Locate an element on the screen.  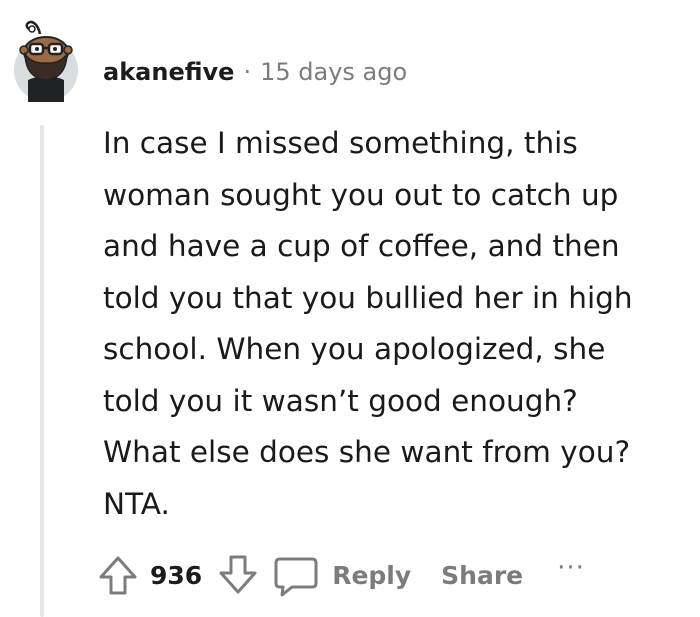
author-name: akanefive is located at coordinates (168, 72).